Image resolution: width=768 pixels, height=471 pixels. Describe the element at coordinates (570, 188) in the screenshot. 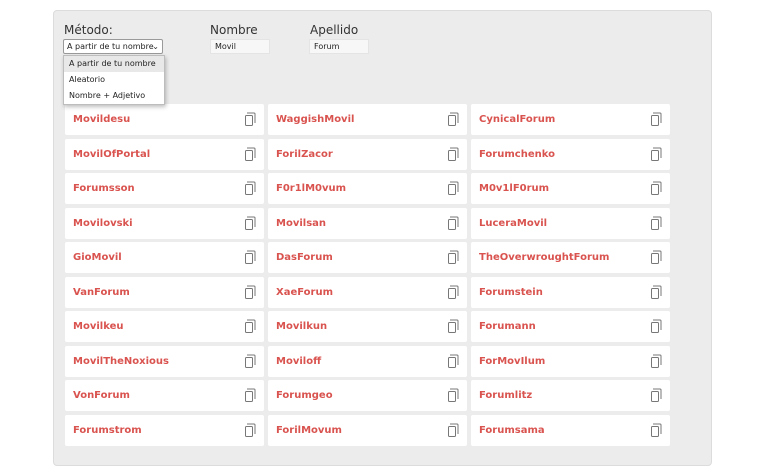

I see `result-card: M0v1lF0rum` at that location.